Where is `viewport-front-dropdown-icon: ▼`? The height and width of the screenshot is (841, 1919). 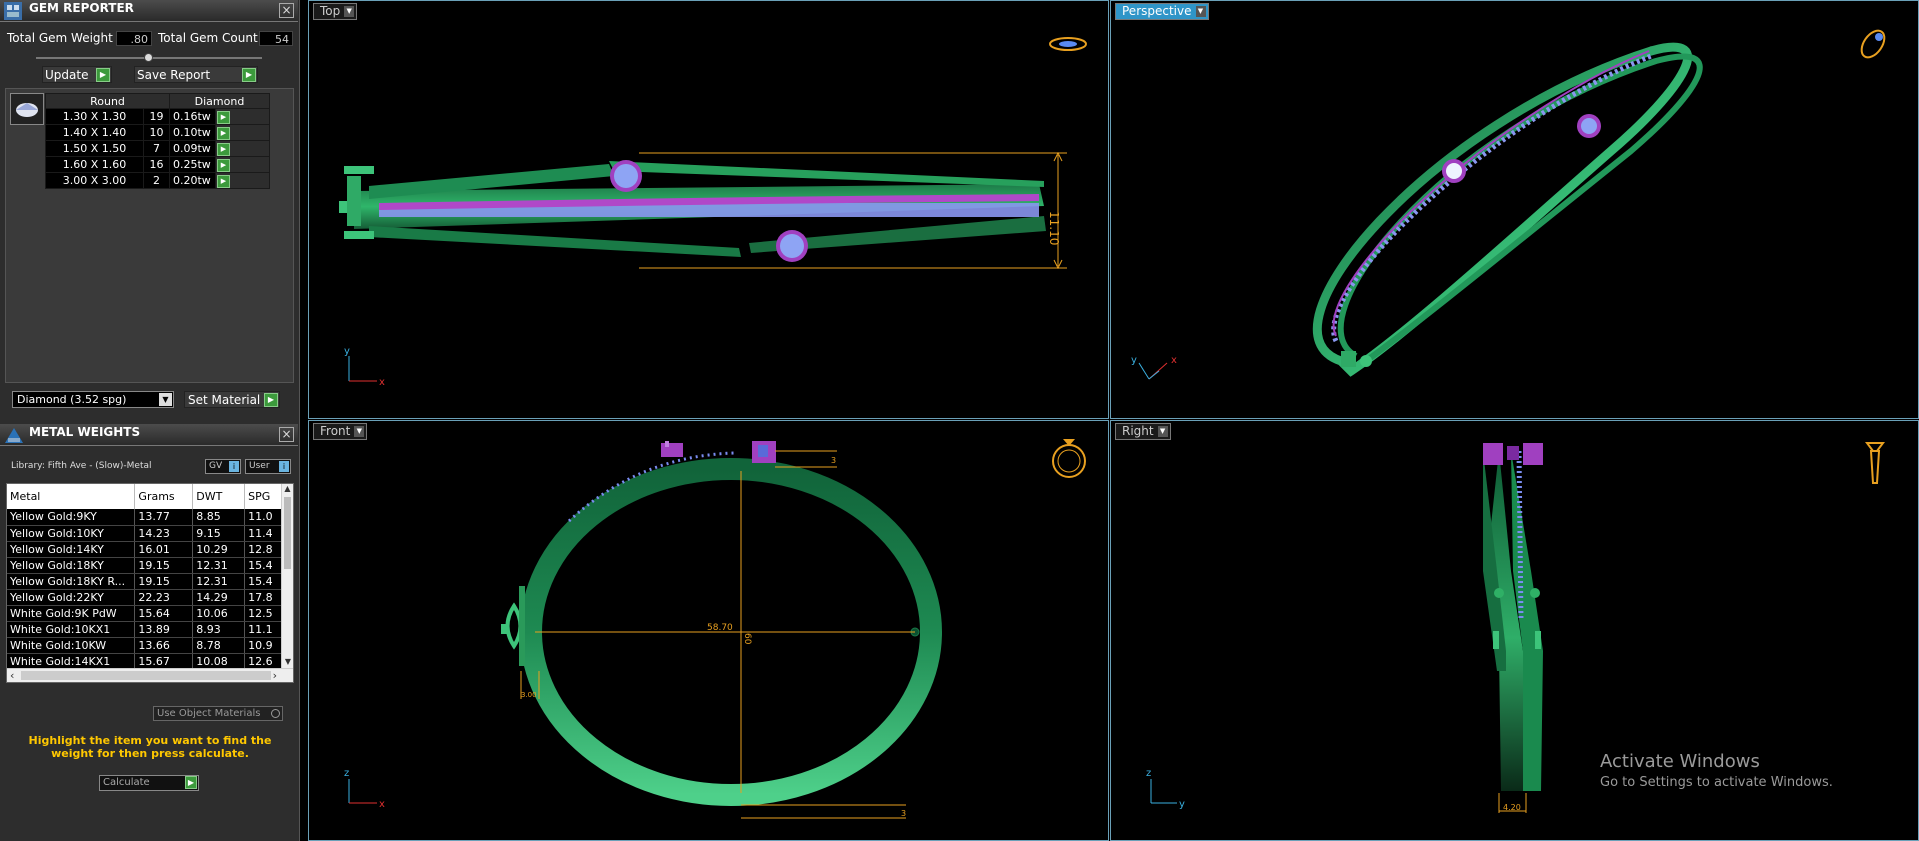
viewport-front-dropdown-icon: ▼ is located at coordinates (359, 431).